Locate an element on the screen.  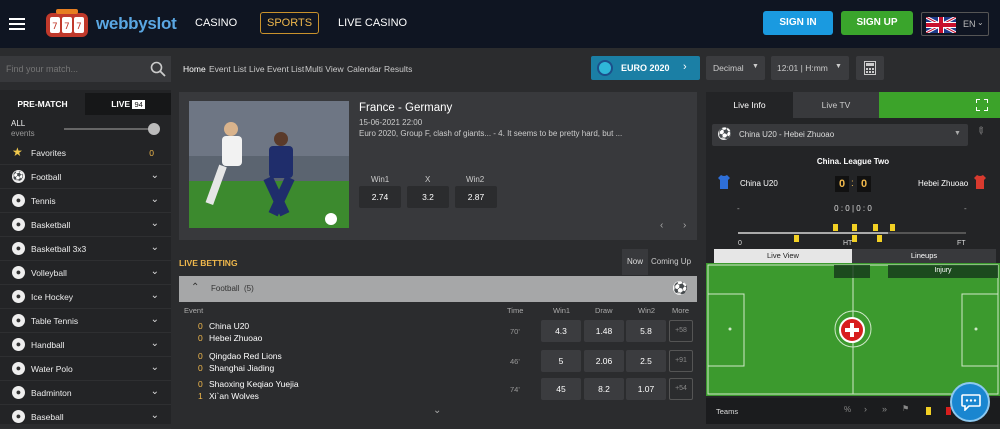
more-markets-button: +91 is located at coordinates (681, 361).